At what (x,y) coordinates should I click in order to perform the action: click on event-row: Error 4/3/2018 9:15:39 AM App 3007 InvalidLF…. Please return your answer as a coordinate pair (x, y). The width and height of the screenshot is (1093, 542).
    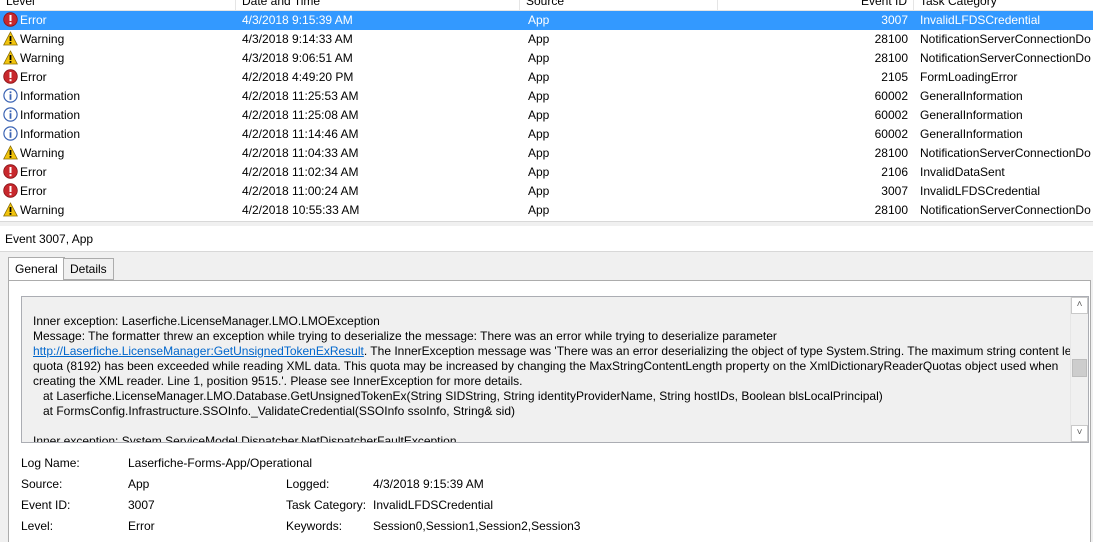
    Looking at the image, I should click on (546, 20).